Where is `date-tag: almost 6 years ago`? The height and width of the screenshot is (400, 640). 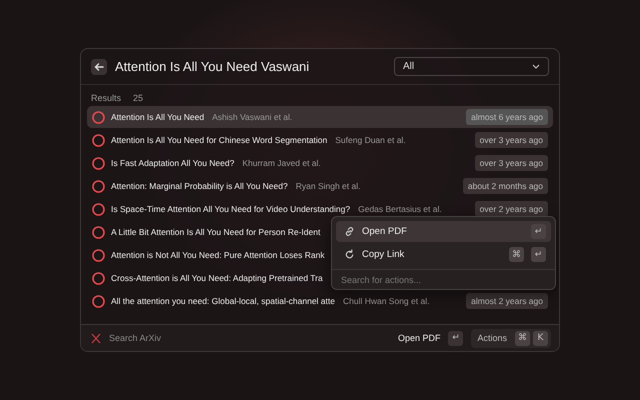
date-tag: almost 6 years ago is located at coordinates (507, 117).